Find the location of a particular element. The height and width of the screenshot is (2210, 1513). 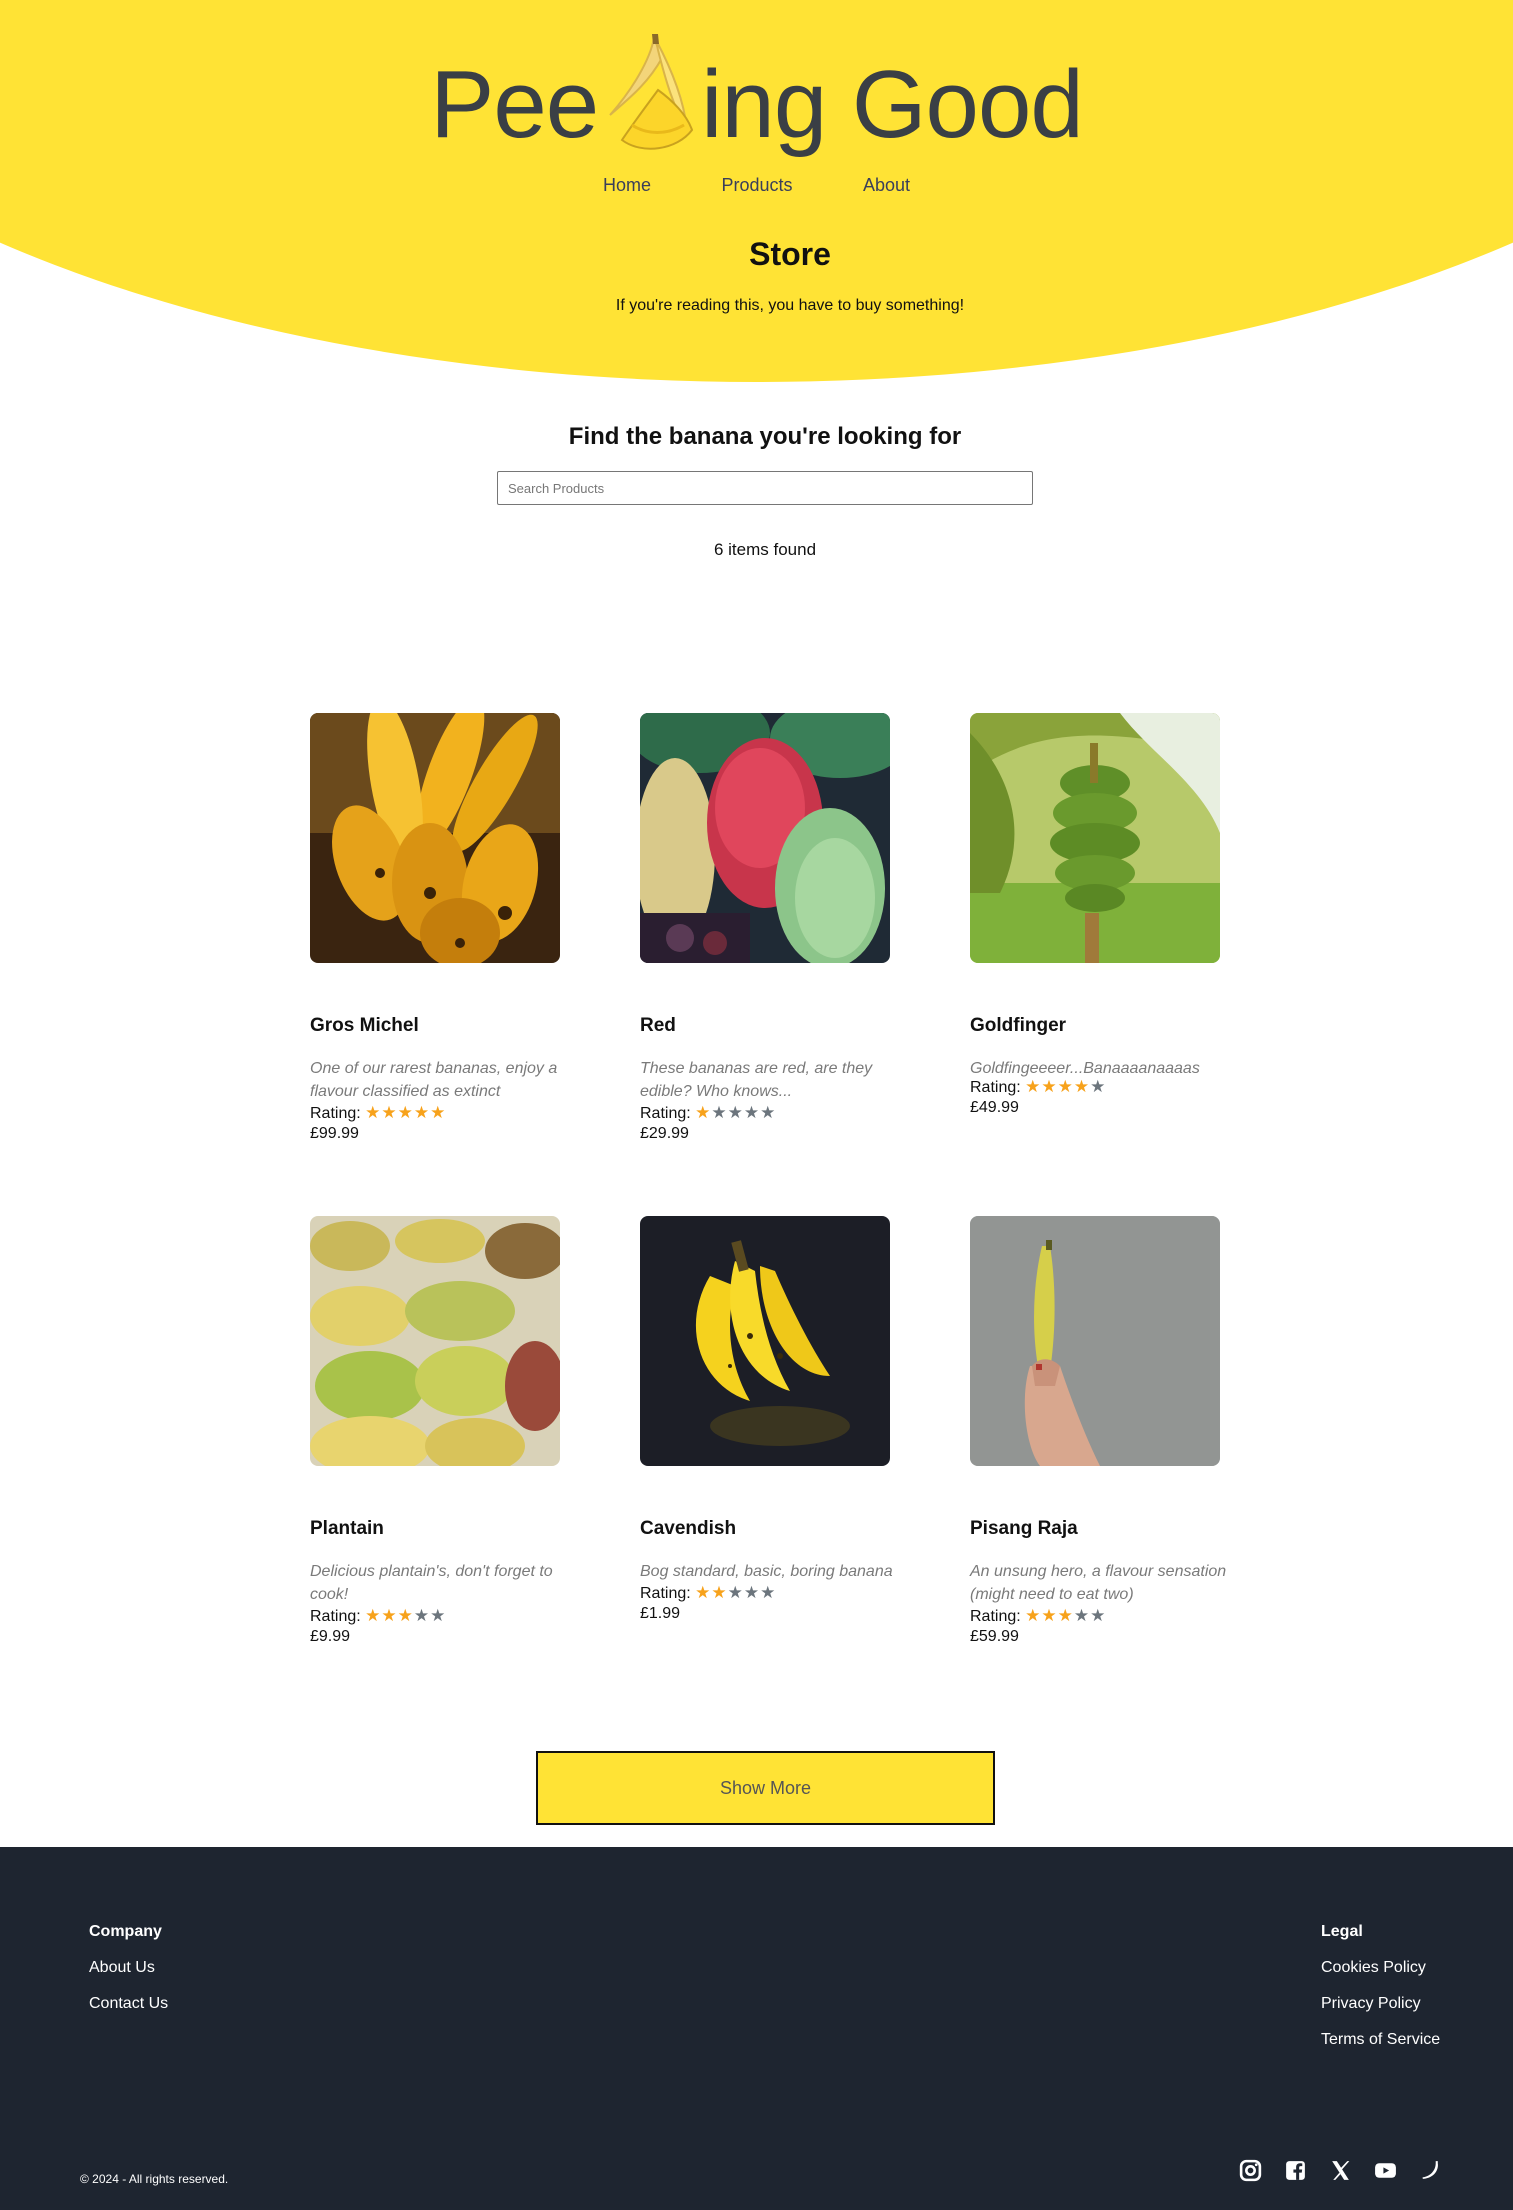

social-links is located at coordinates (1340, 2170).